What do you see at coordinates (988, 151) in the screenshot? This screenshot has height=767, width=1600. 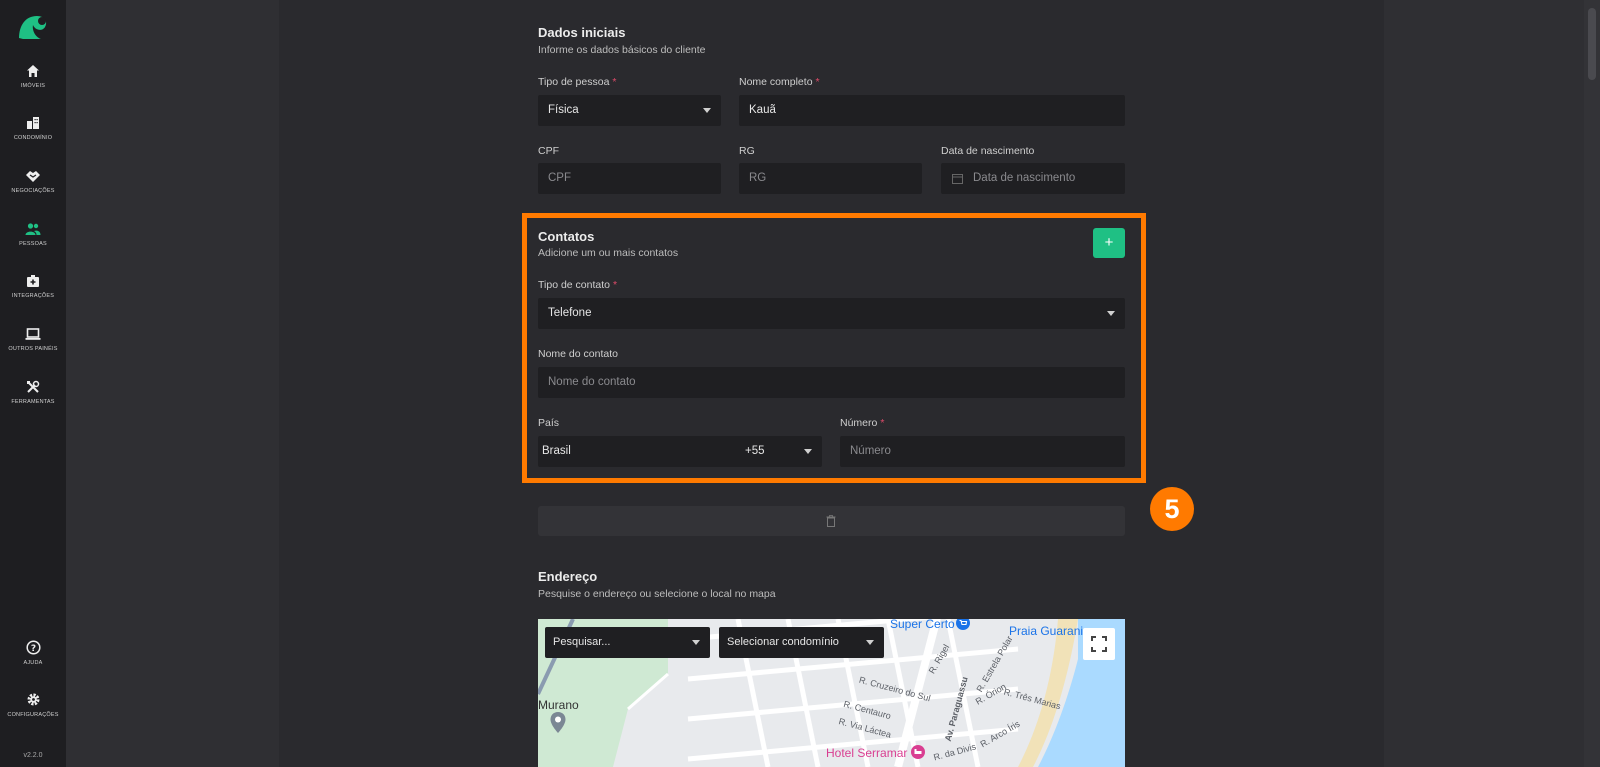 I see `data-nascimento-label: Data de nascimento` at bounding box center [988, 151].